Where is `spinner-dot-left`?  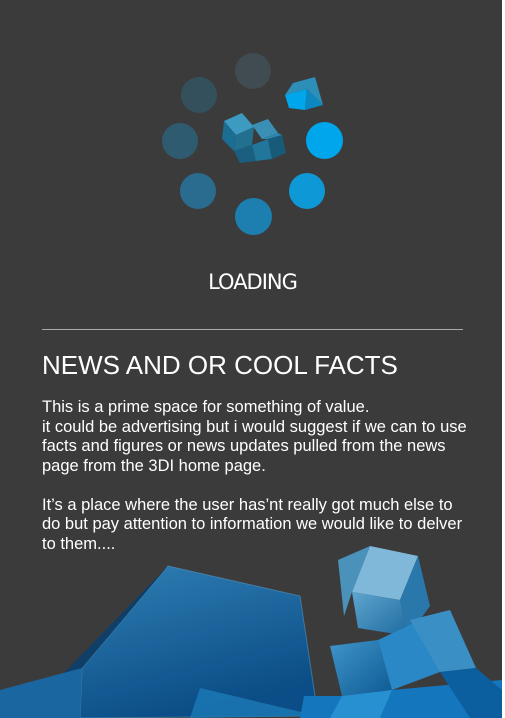
spinner-dot-left is located at coordinates (180, 141).